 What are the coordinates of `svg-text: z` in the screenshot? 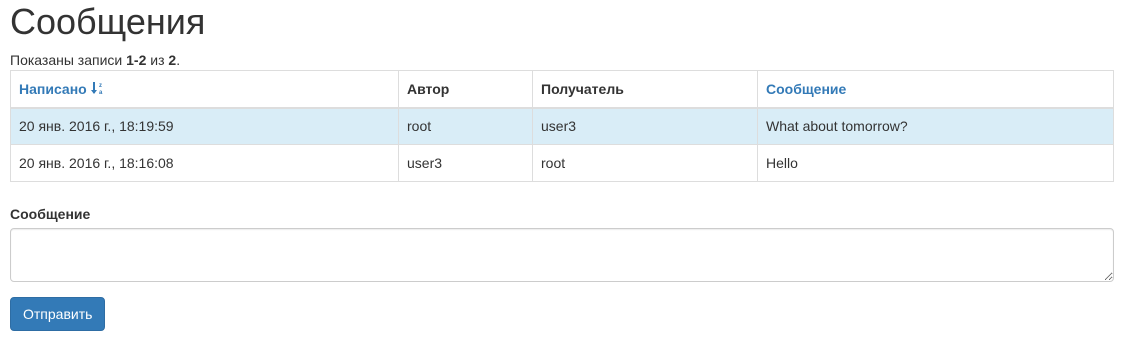 It's located at (100, 86).